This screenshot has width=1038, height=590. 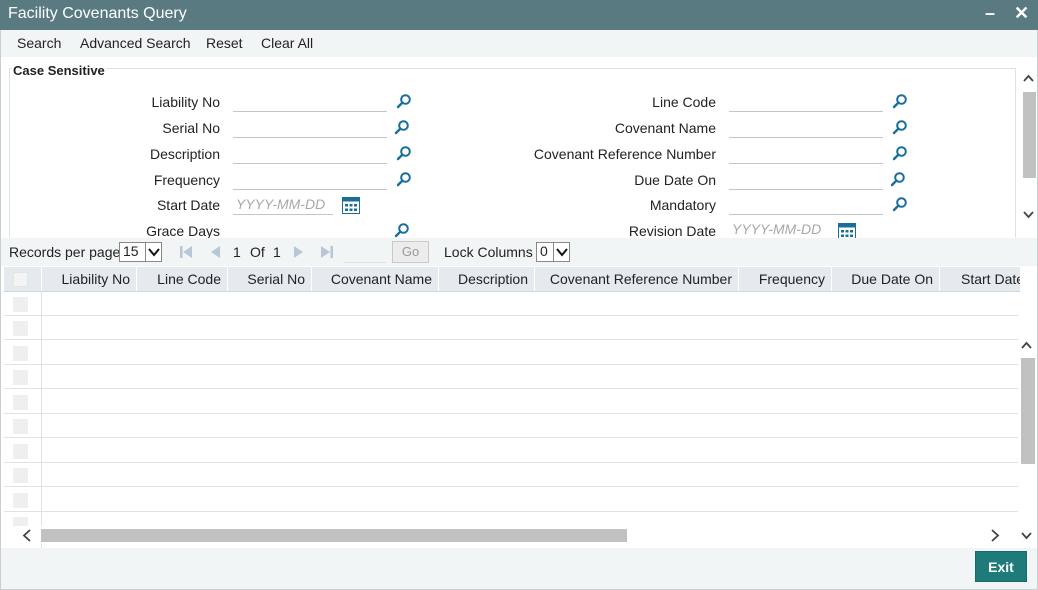 What do you see at coordinates (785, 279) in the screenshot?
I see `column-header: Frequency` at bounding box center [785, 279].